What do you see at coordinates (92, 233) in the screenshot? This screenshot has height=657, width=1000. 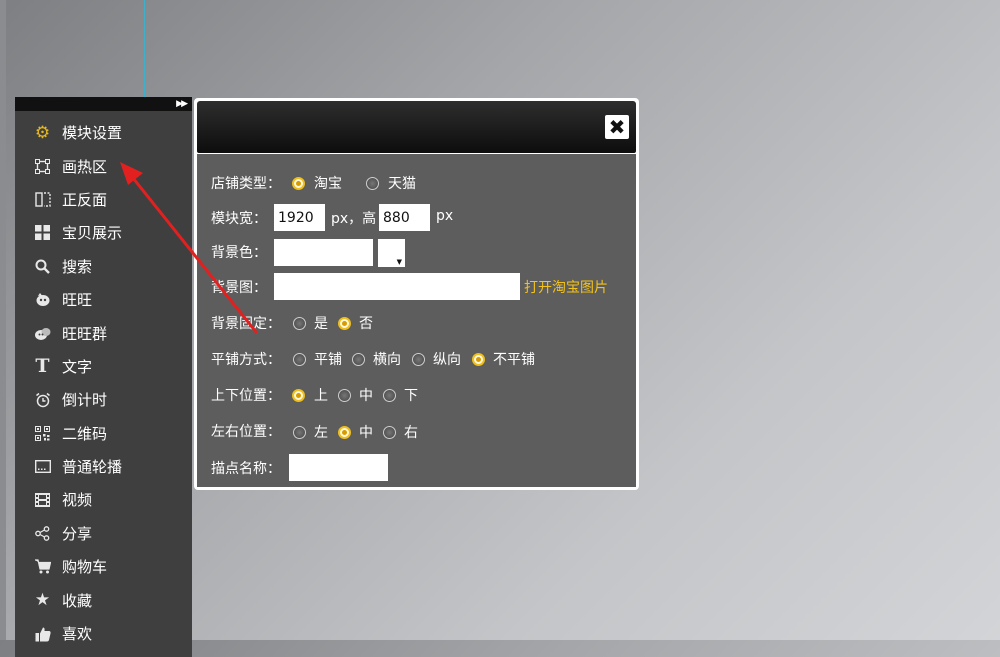 I see `sidebar-item-label: 宝贝展示` at bounding box center [92, 233].